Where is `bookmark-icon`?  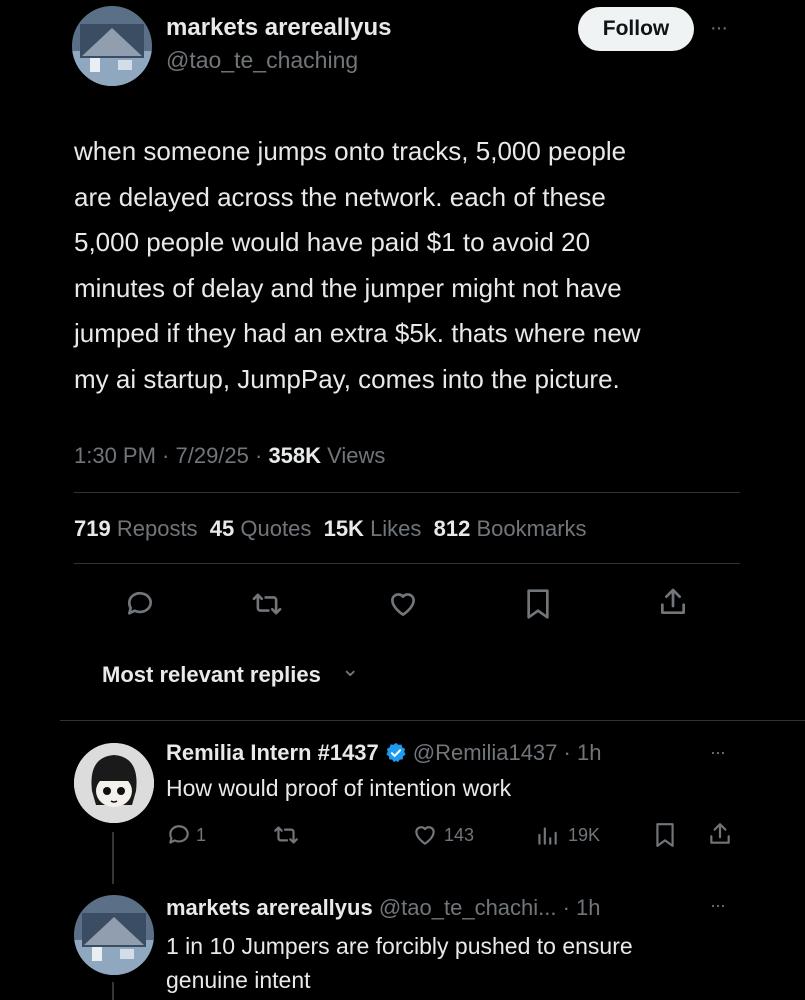 bookmark-icon is located at coordinates (538, 604).